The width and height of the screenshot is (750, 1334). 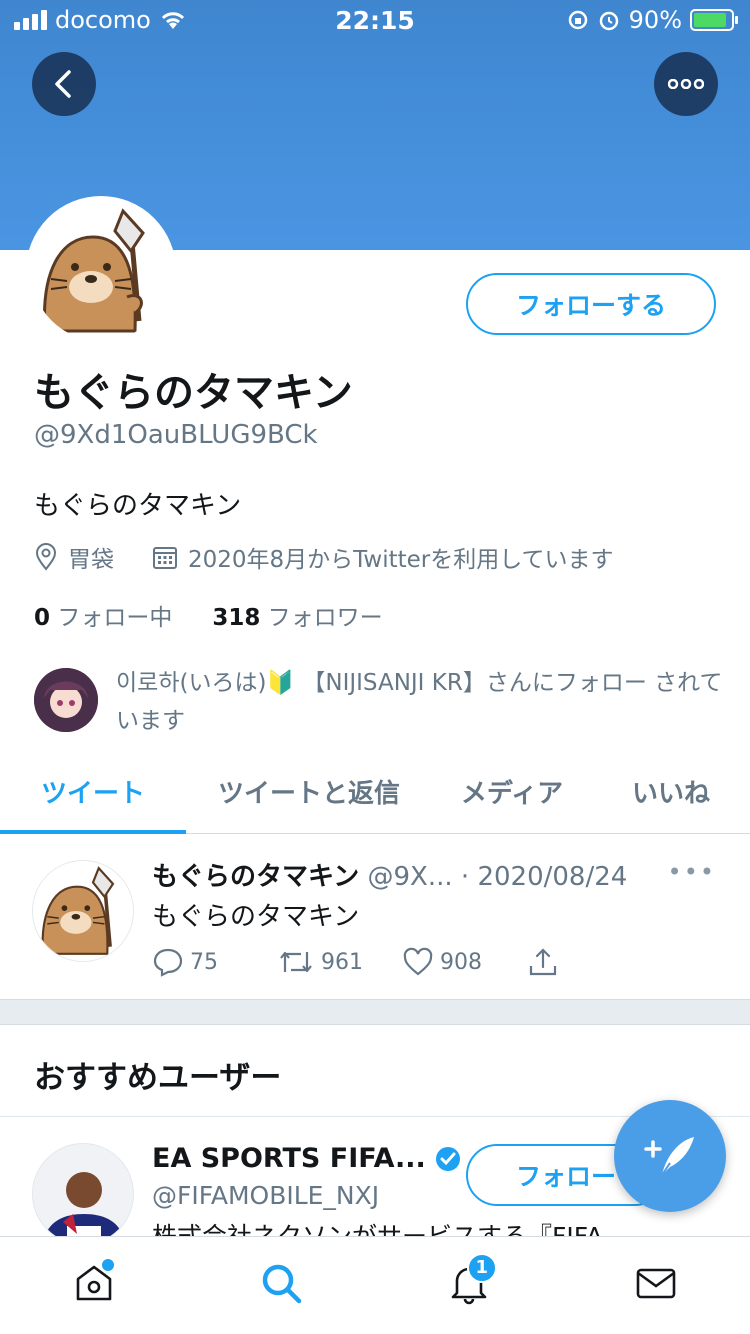 I want to click on more-icon, so click(x=686, y=84).